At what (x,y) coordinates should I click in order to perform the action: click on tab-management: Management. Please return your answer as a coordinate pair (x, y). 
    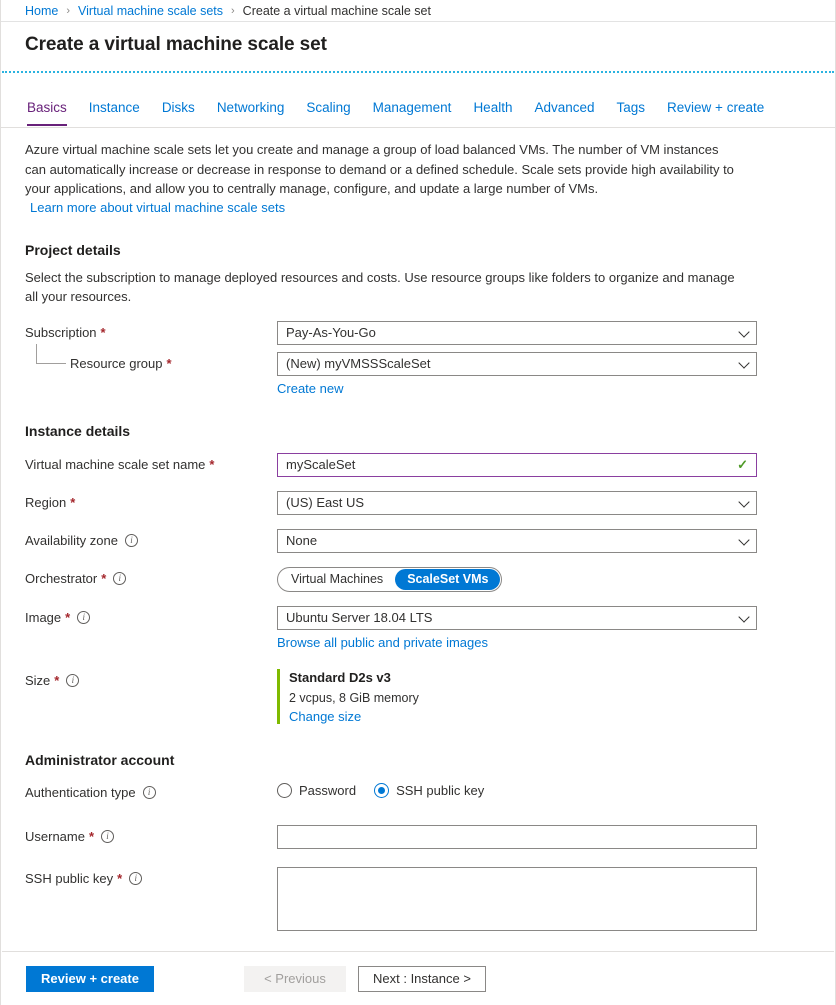
    Looking at the image, I should click on (412, 112).